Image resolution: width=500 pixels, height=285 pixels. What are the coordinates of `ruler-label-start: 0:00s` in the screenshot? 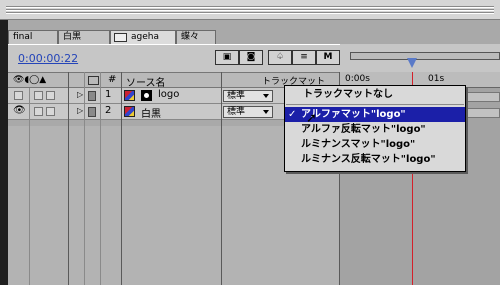 It's located at (357, 79).